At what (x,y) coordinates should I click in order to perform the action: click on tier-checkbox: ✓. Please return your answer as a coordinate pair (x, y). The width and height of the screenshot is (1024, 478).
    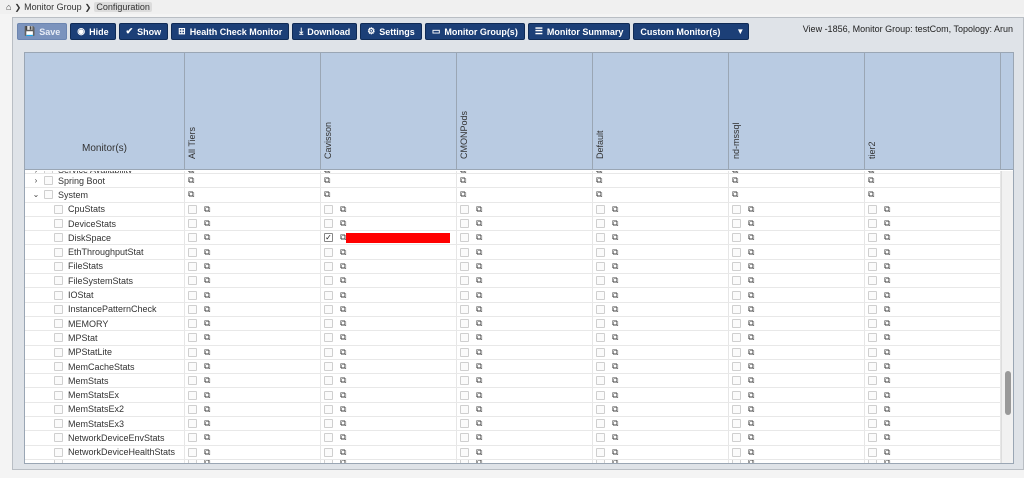
    Looking at the image, I should click on (328, 238).